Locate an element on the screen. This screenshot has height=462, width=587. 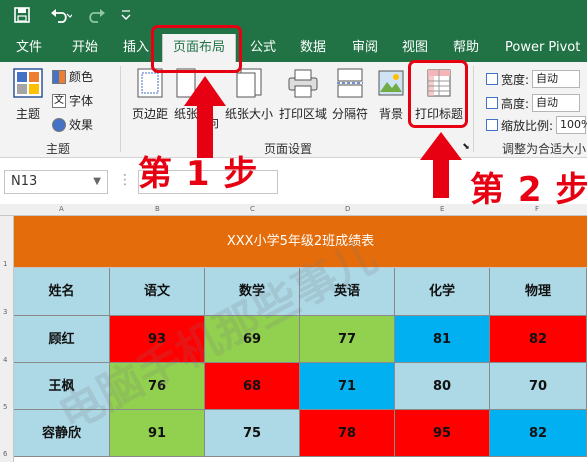
tab-home: 开始 is located at coordinates (85, 48).